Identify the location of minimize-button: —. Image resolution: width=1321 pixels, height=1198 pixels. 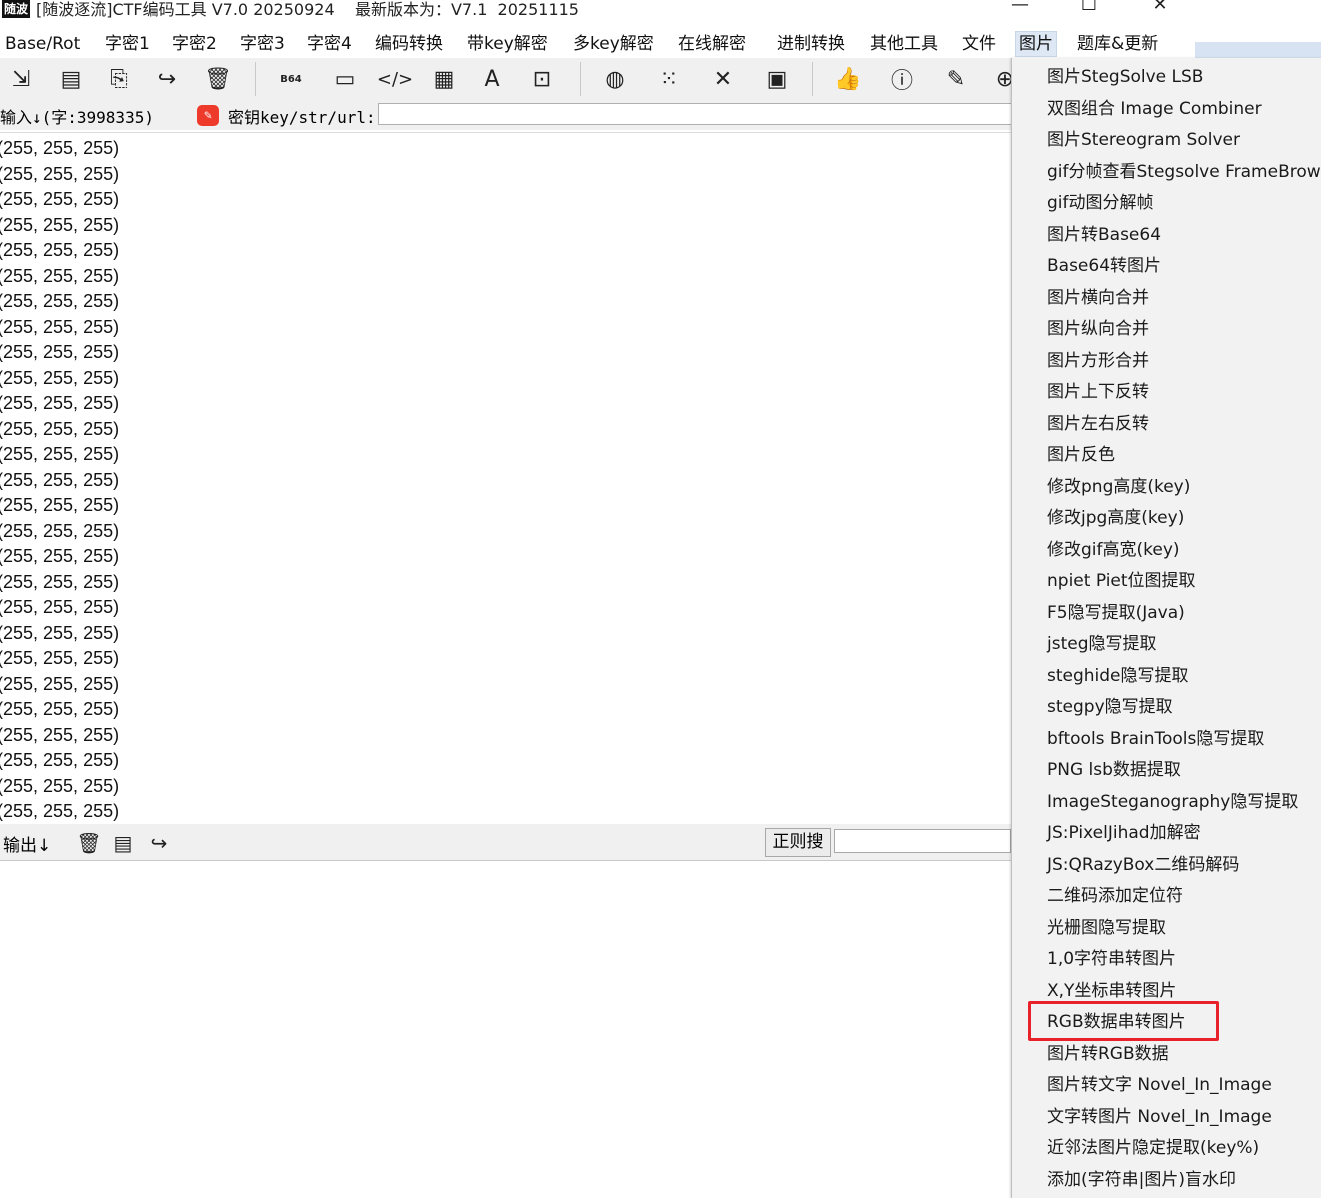
(1020, 7).